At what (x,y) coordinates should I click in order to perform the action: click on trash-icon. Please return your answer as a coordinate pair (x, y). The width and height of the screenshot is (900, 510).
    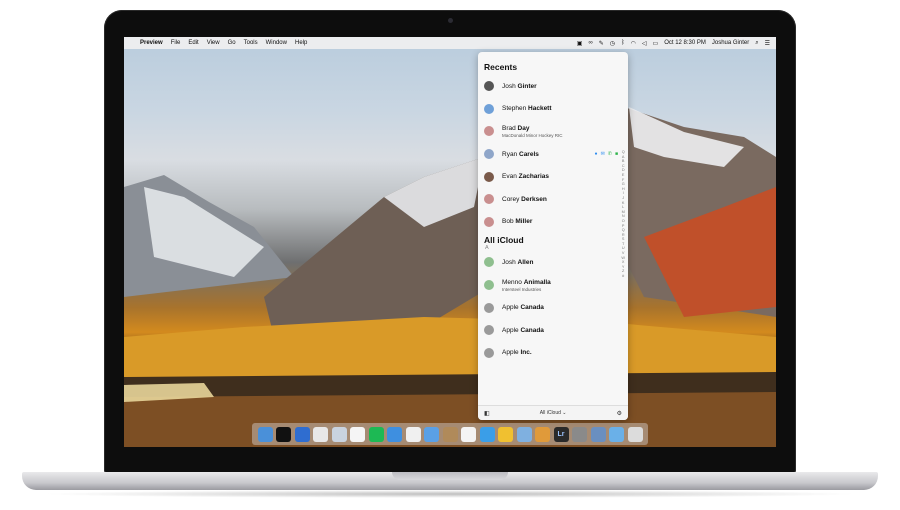
    Looking at the image, I should click on (635, 434).